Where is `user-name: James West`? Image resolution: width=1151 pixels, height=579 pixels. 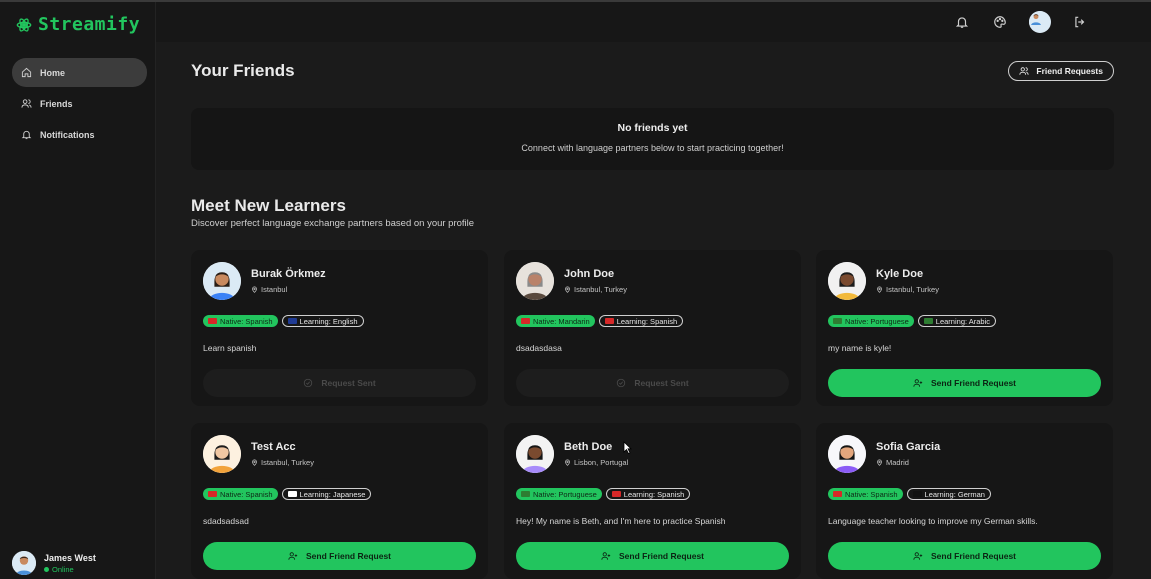 user-name: James West is located at coordinates (70, 557).